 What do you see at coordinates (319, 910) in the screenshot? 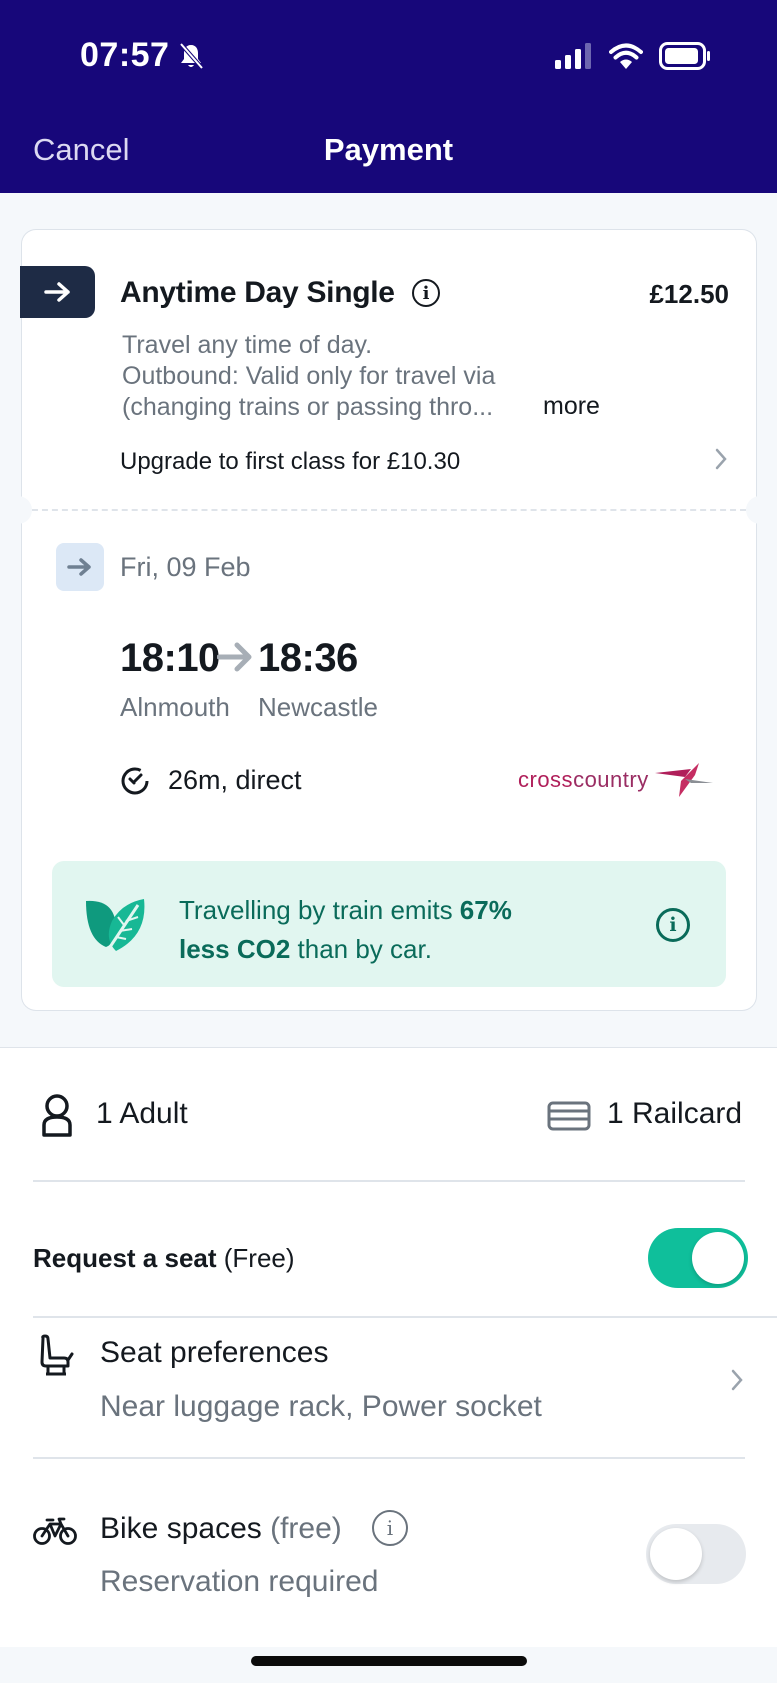
I see `co2-text: Travelling by train emits` at bounding box center [319, 910].